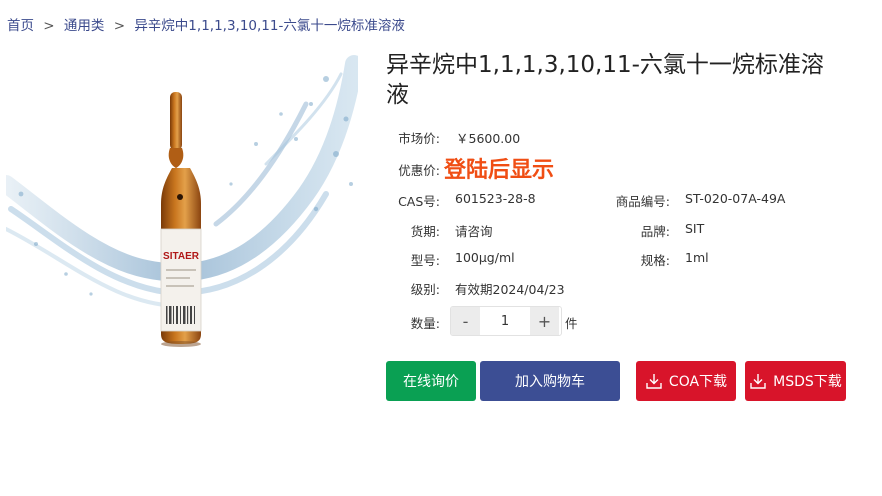 The image size is (882, 496). I want to click on add-to-cart-button: 加入购物车, so click(550, 381).